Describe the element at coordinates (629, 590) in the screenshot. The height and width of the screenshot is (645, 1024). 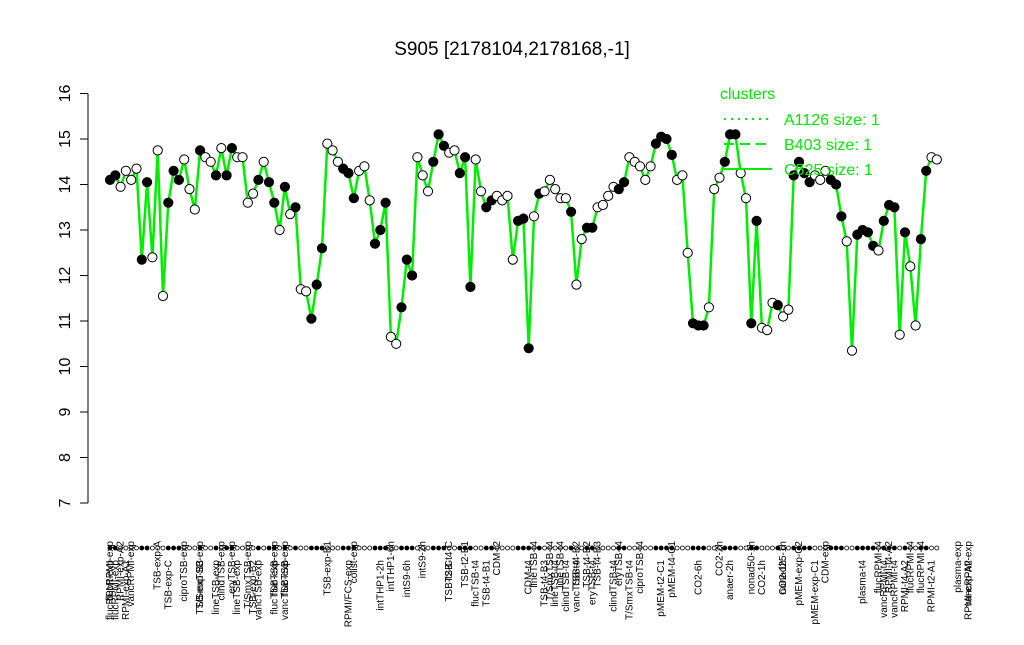
I see `x-tick-label: T/SmxTSB-t4` at that location.